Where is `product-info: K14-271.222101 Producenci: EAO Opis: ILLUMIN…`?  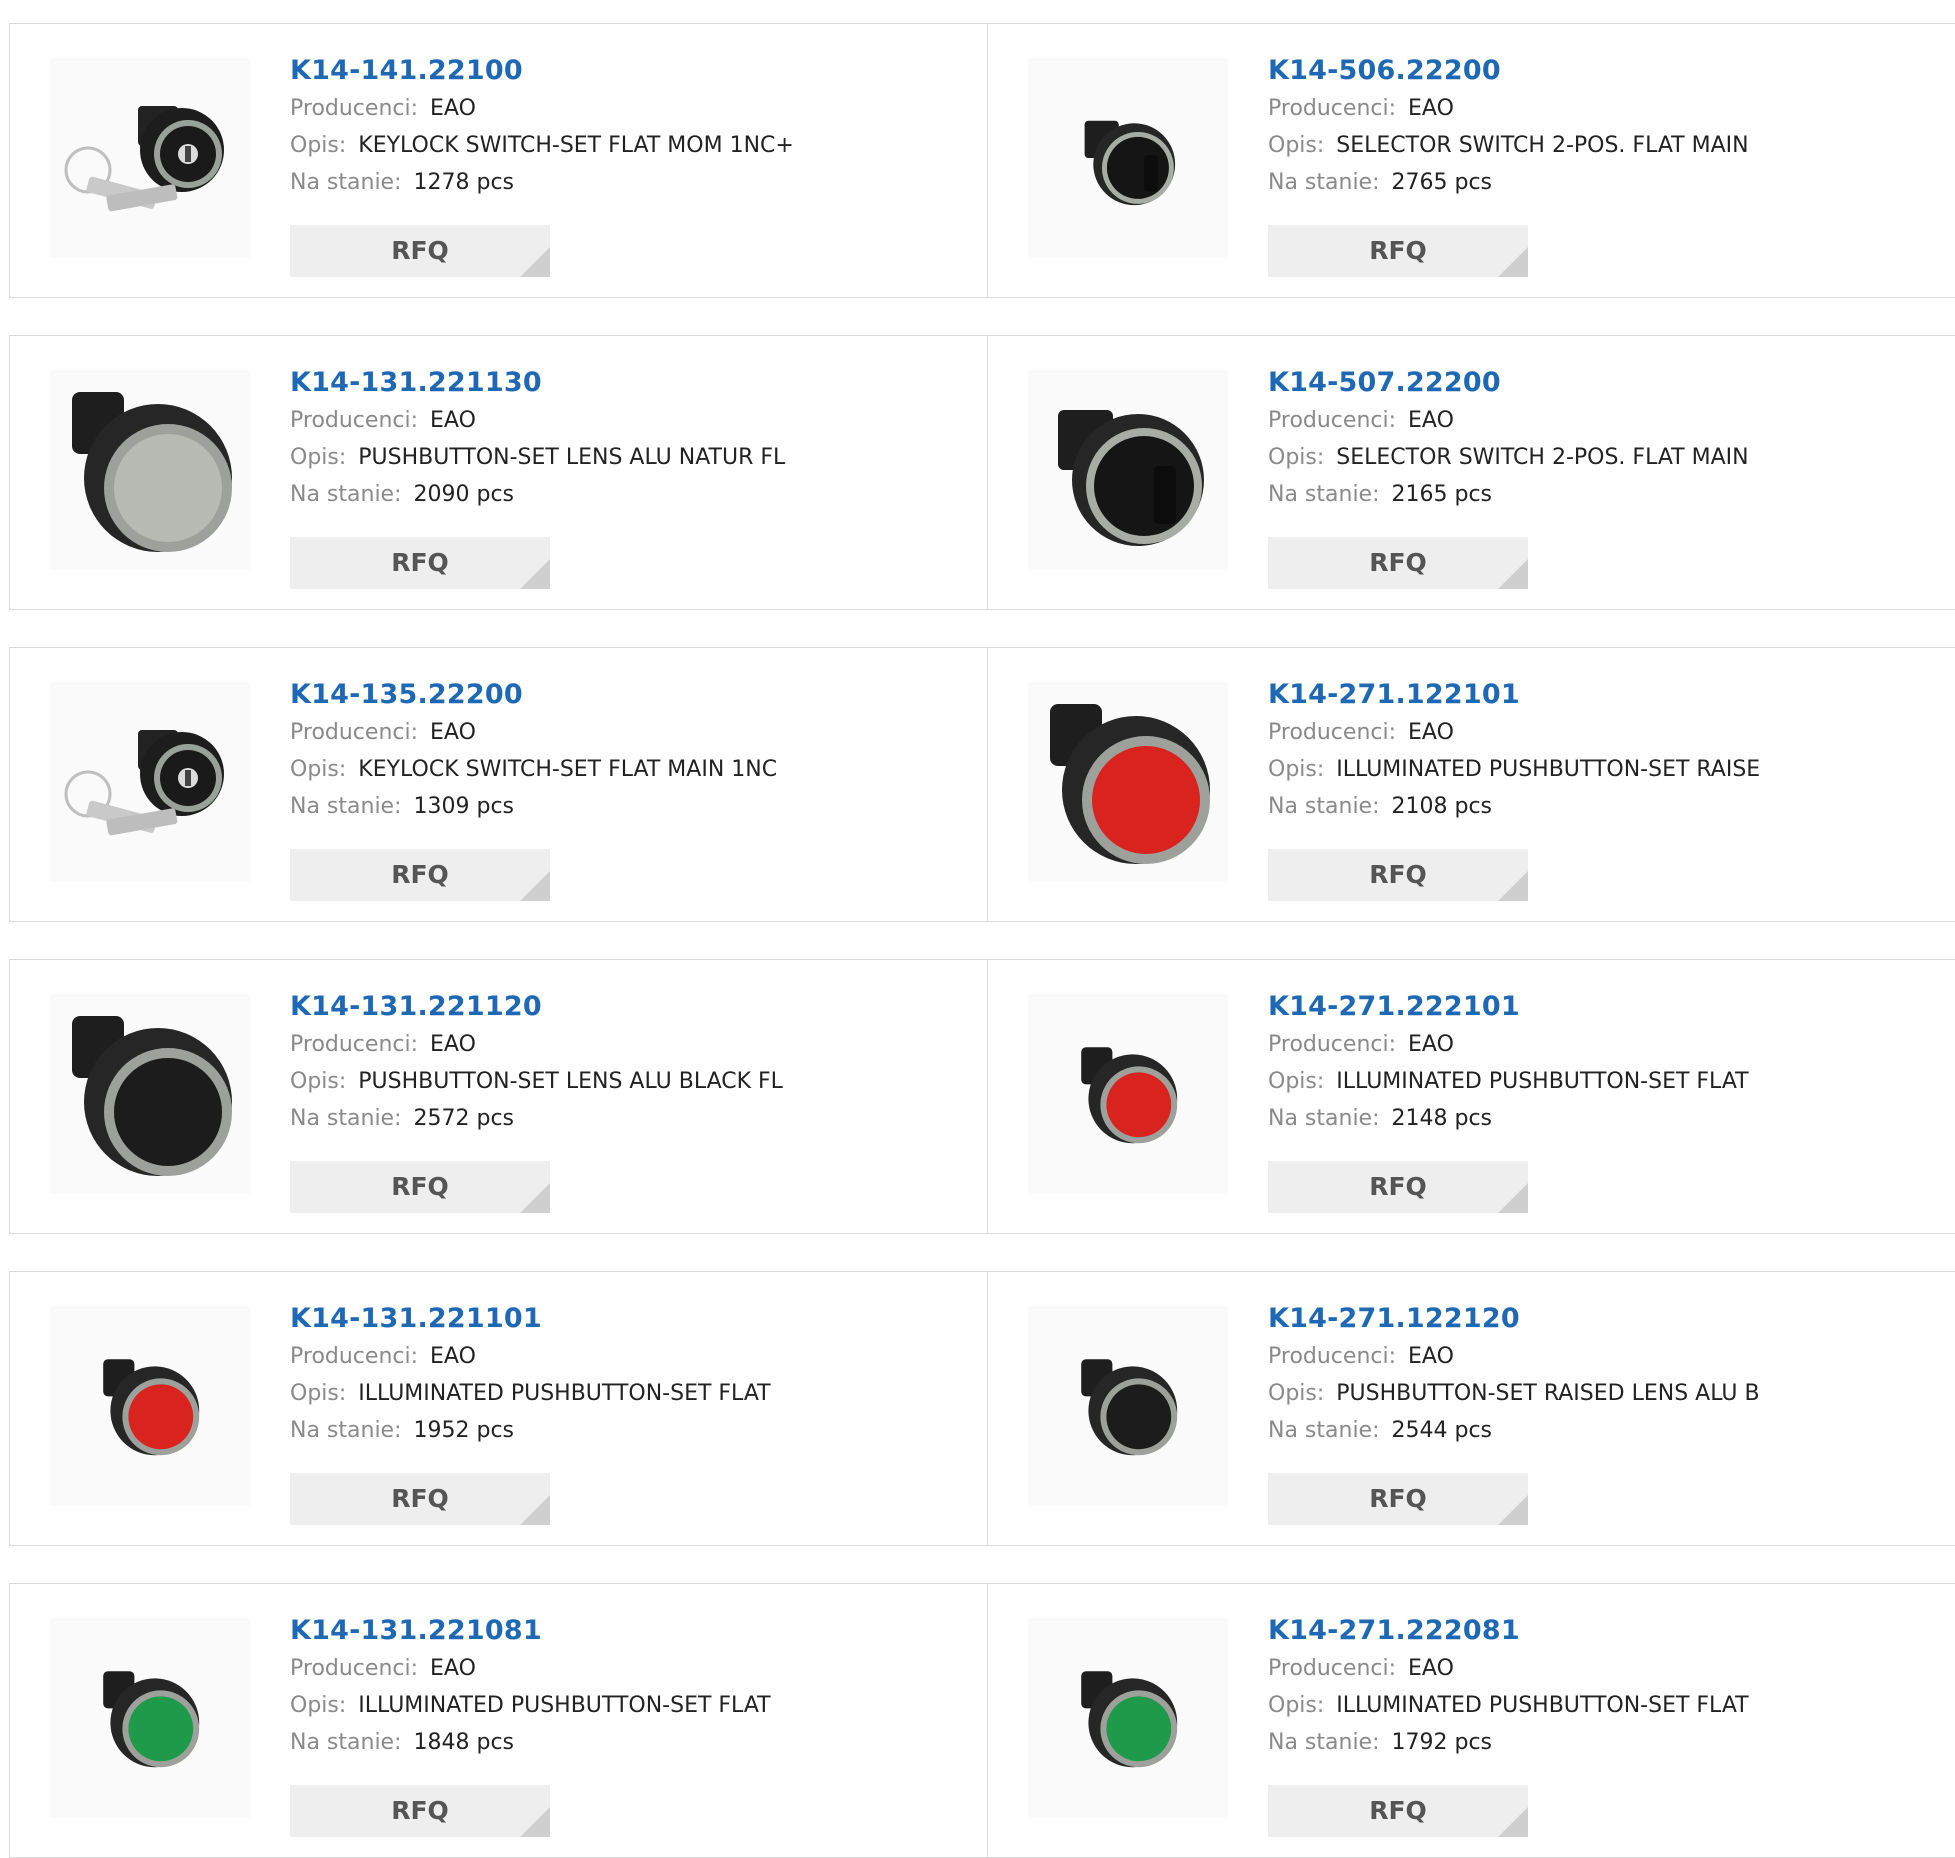
product-info: K14-271.222101 Producenci: EAO Opis: ILLUMIN… is located at coordinates (1508, 1062).